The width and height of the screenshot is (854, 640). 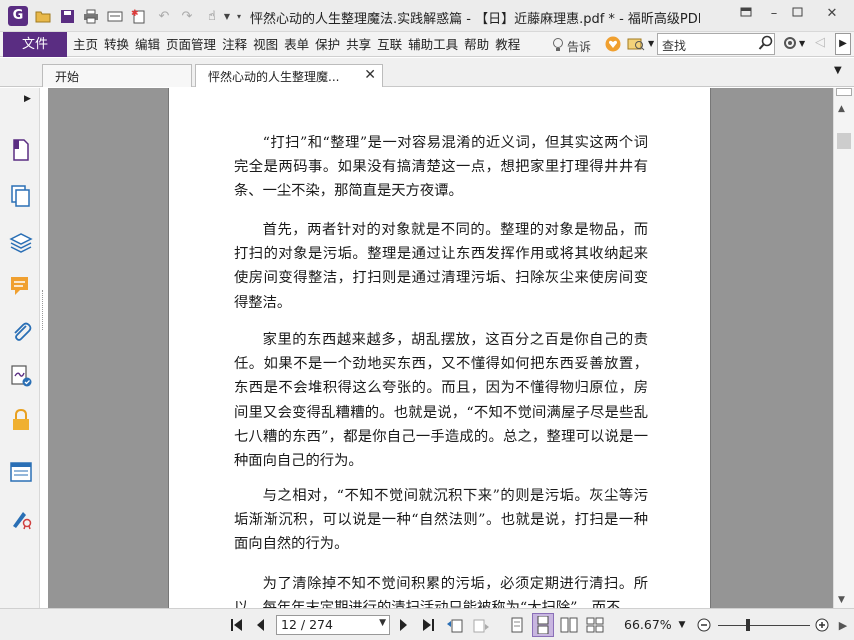 I want to click on lightbulb-icon, so click(x=558, y=46).